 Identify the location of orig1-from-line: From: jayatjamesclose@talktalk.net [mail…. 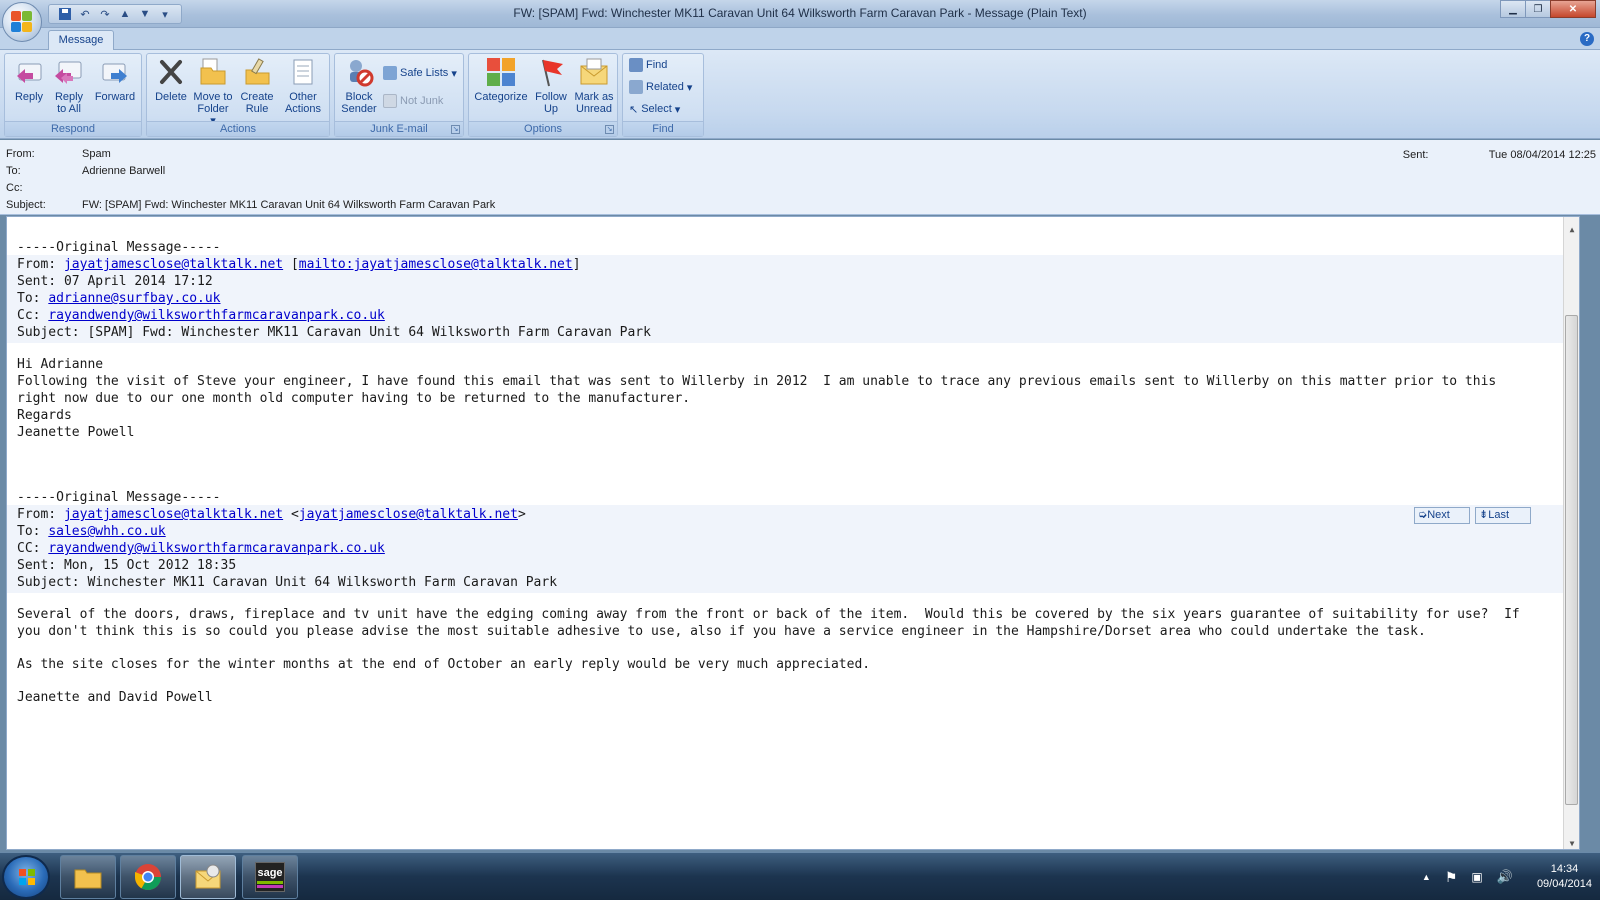
(299, 264).